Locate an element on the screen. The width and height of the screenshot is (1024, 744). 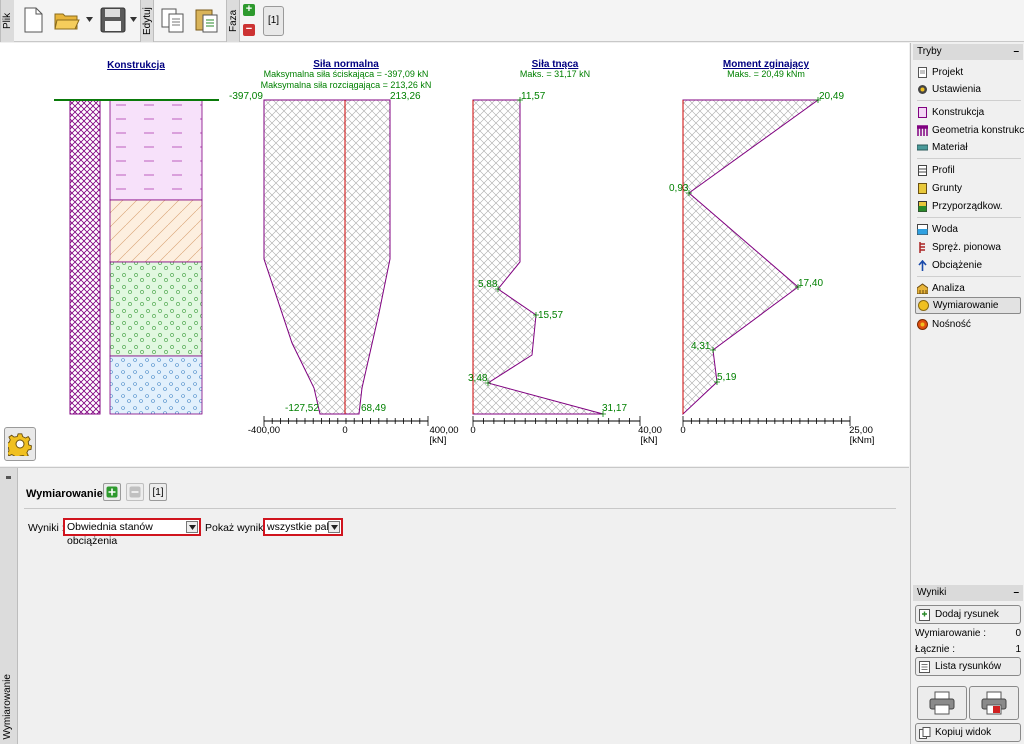
mode-label: Wymiarowanie is located at coordinates (966, 305).